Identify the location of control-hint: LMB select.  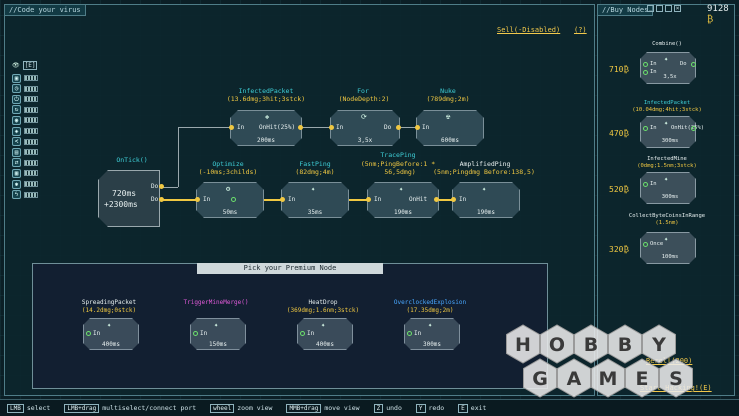
(28, 408).